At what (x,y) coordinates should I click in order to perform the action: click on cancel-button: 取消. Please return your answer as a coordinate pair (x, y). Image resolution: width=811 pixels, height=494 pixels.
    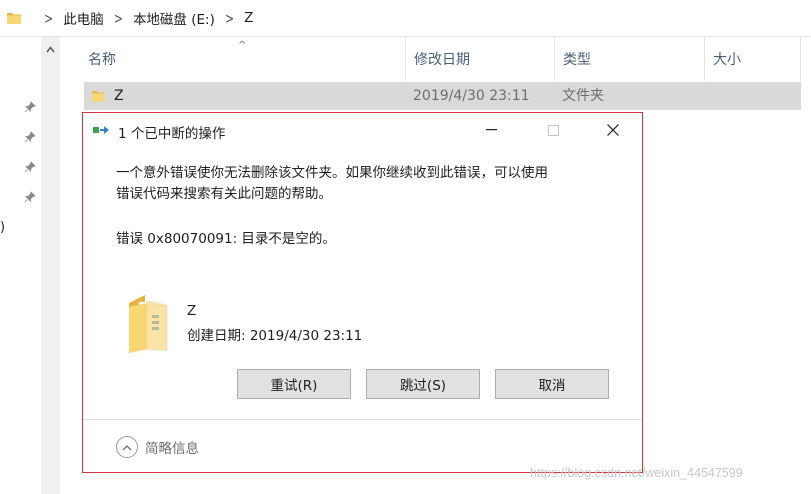
    Looking at the image, I should click on (552, 384).